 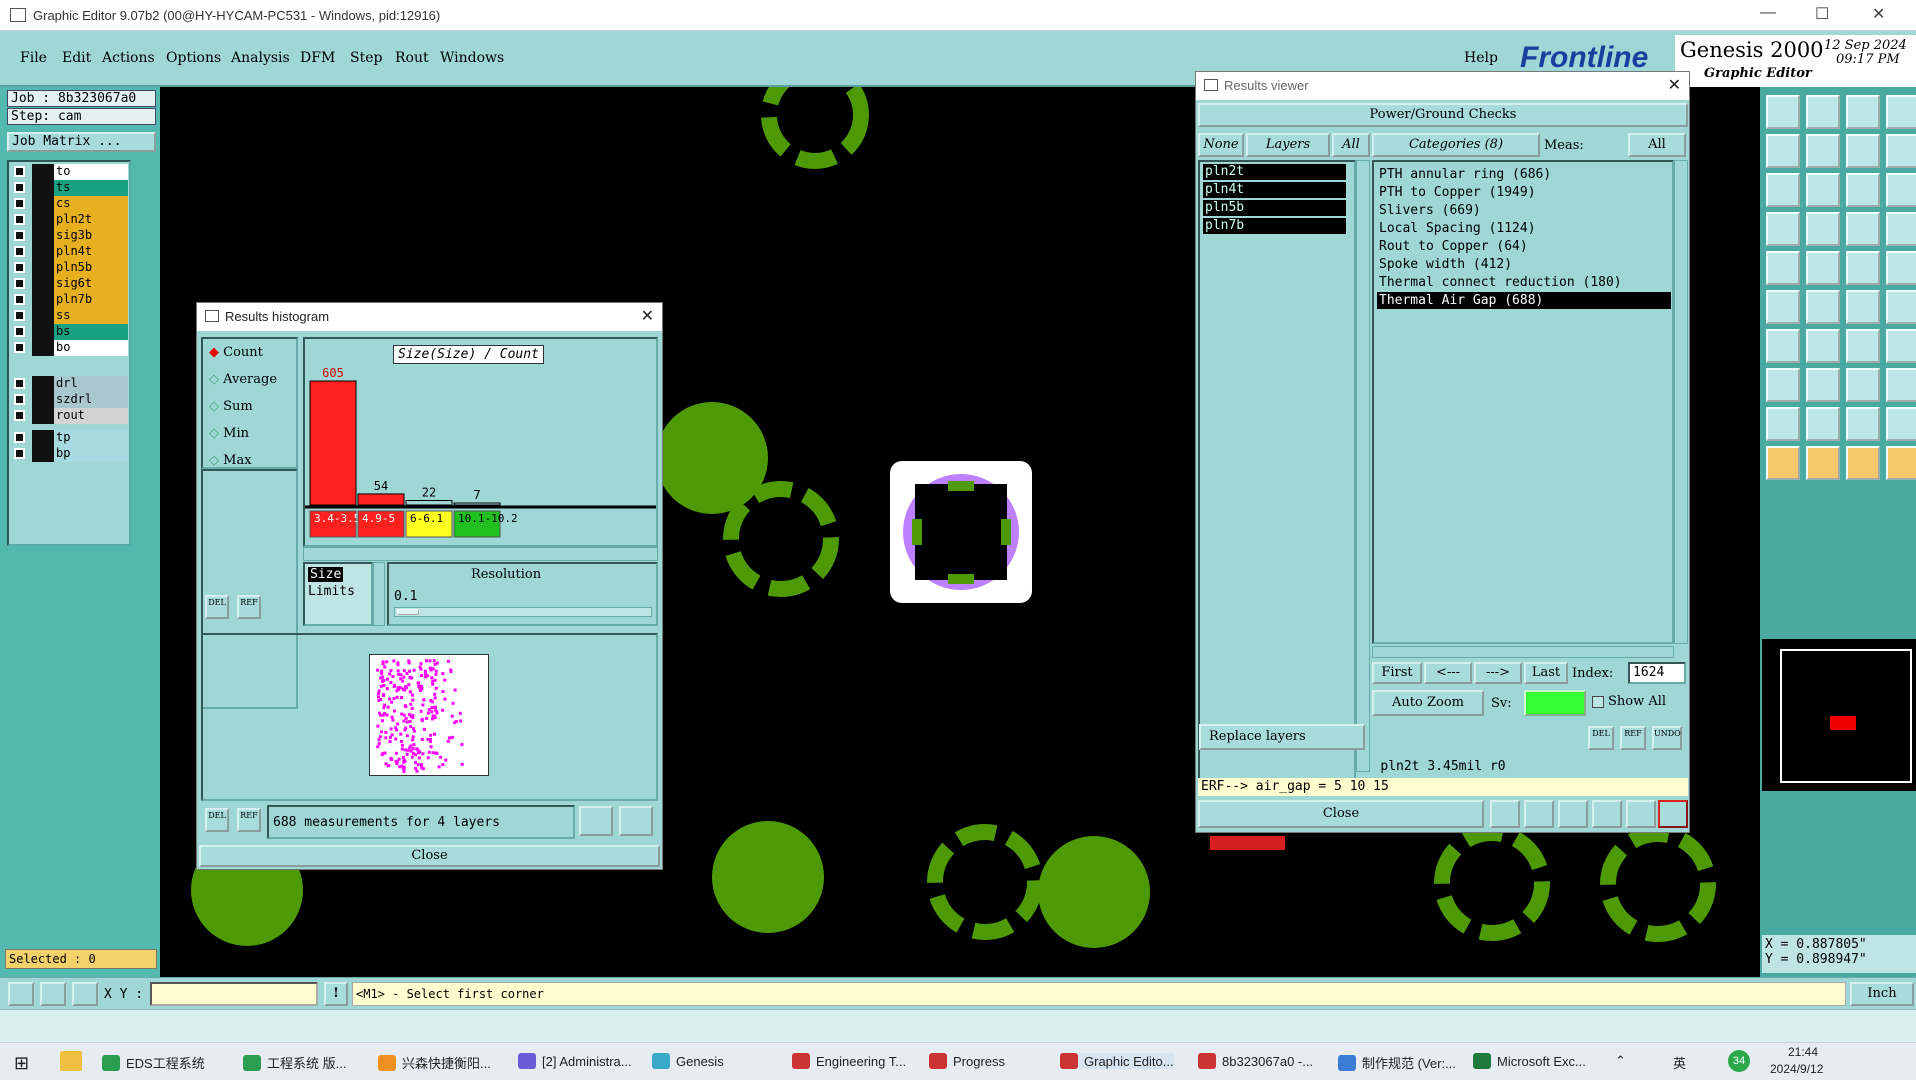 What do you see at coordinates (1524, 210) in the screenshot?
I see `category-item: Slivers (669)` at bounding box center [1524, 210].